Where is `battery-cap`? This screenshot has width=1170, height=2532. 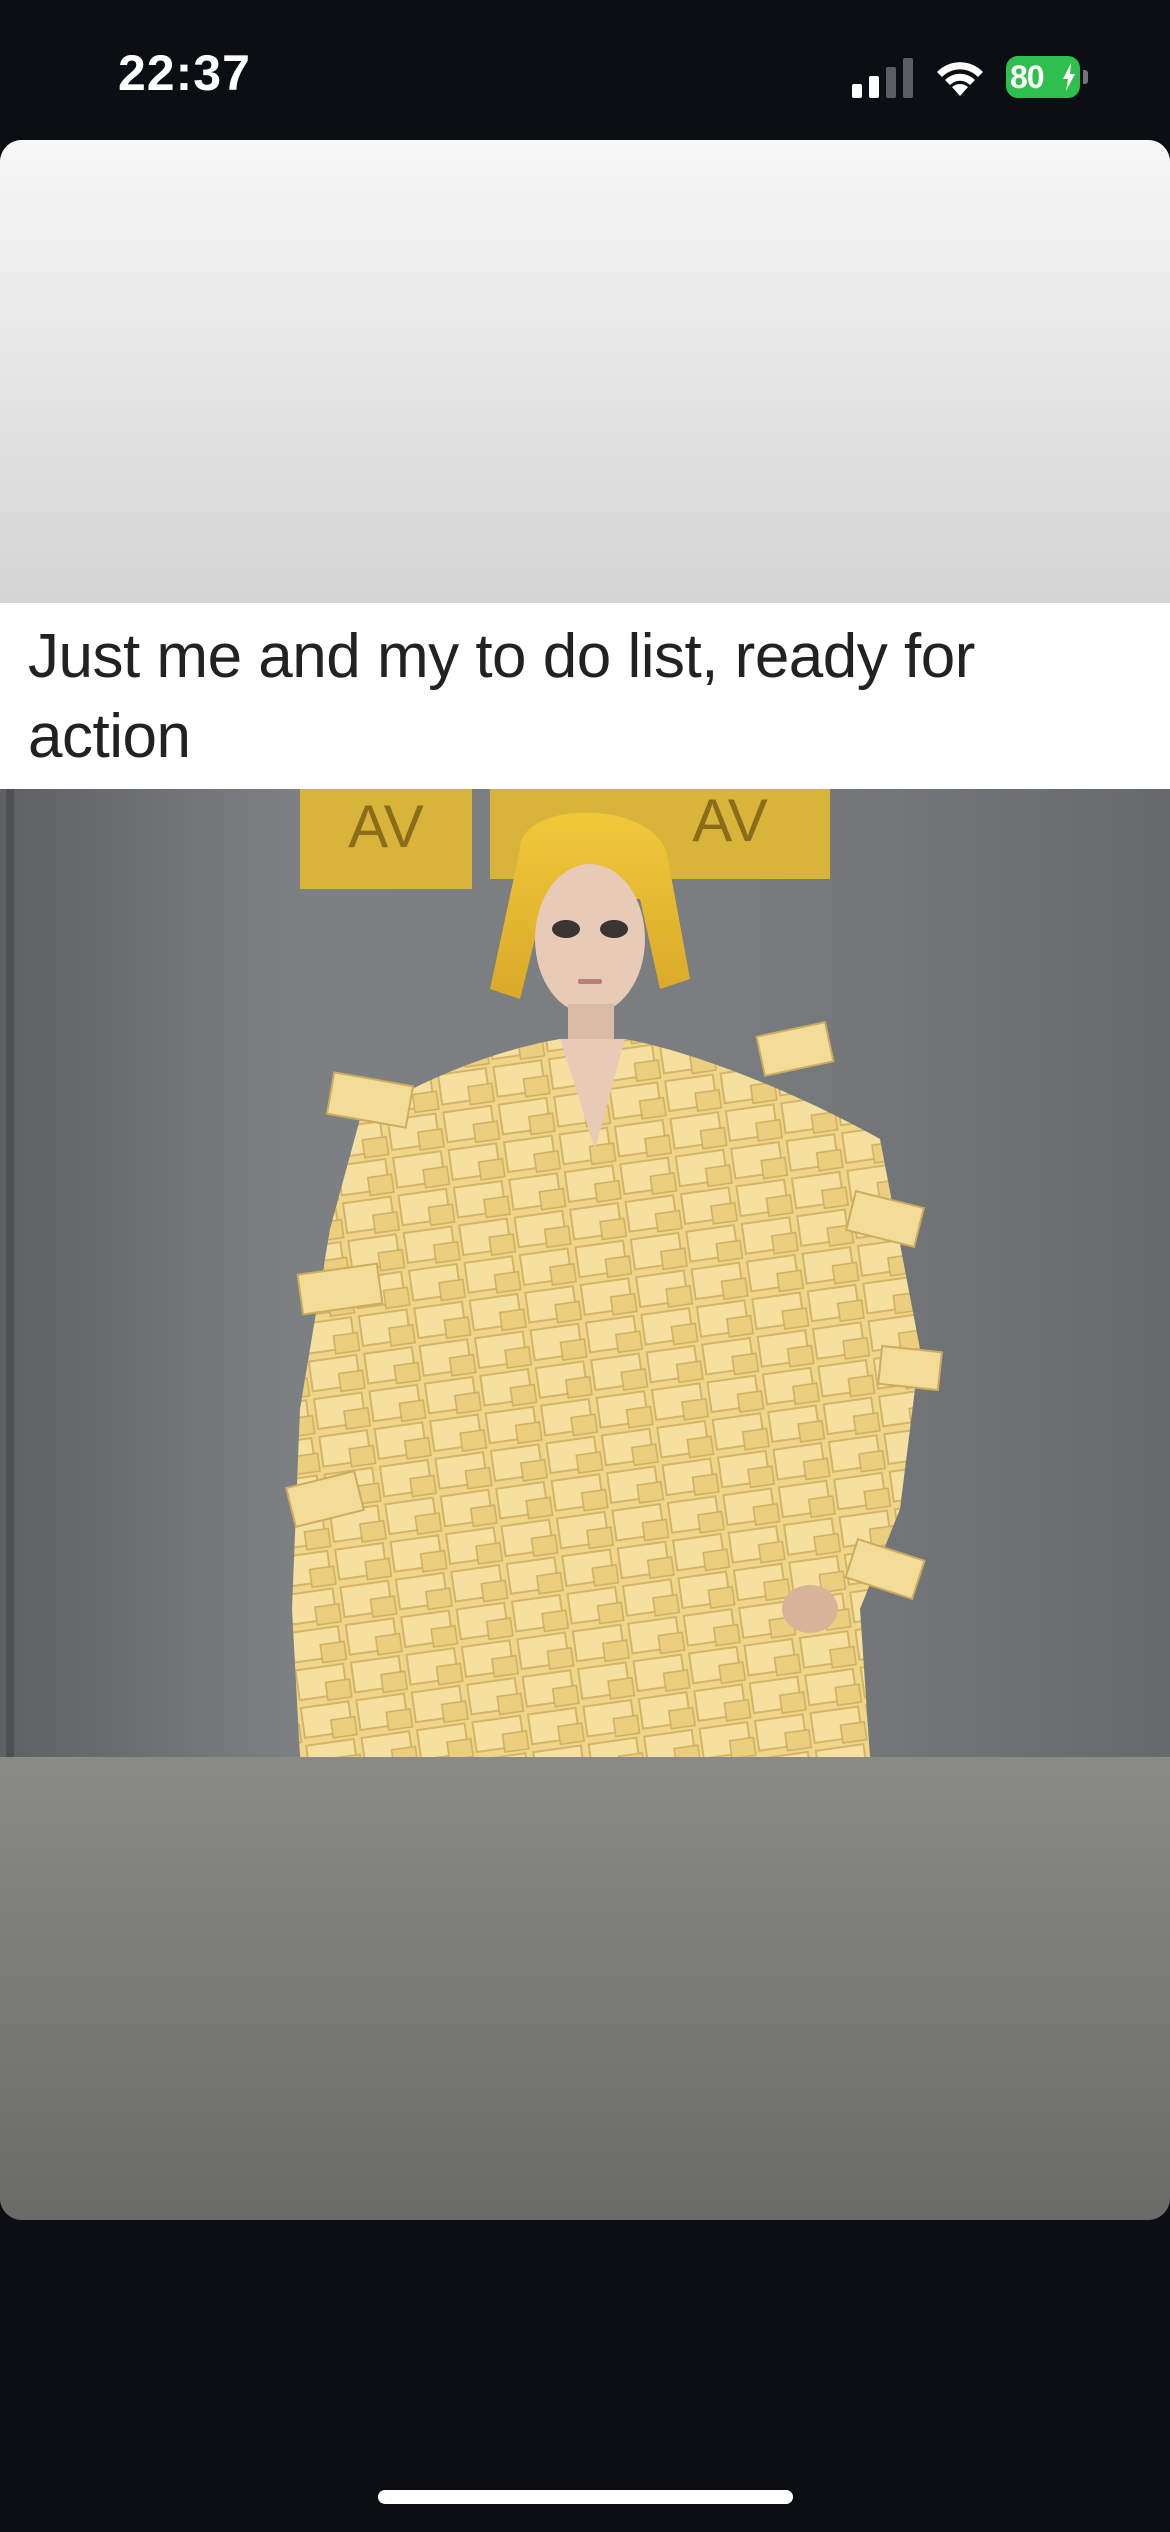 battery-cap is located at coordinates (1085, 77).